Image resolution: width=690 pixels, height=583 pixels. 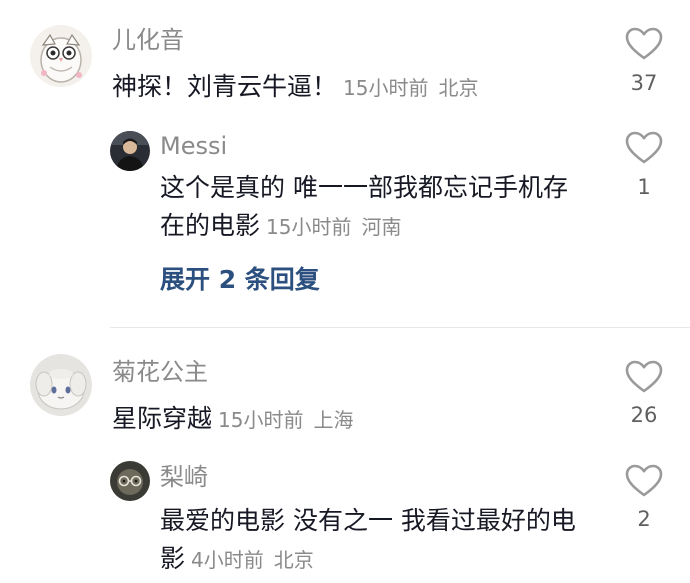 I want to click on comment-username: 儿化音, so click(x=148, y=40).